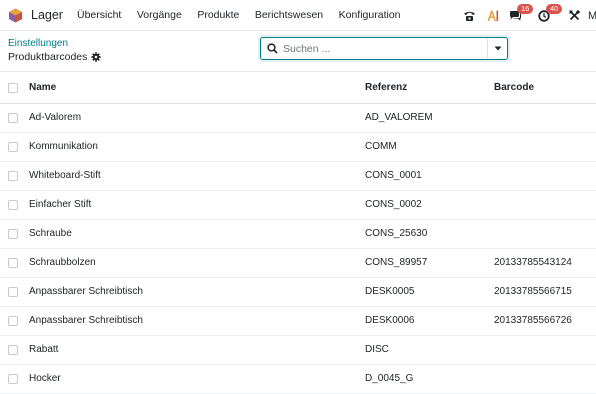  I want to click on menu-berichtswesen: Berichtswesen, so click(289, 15).